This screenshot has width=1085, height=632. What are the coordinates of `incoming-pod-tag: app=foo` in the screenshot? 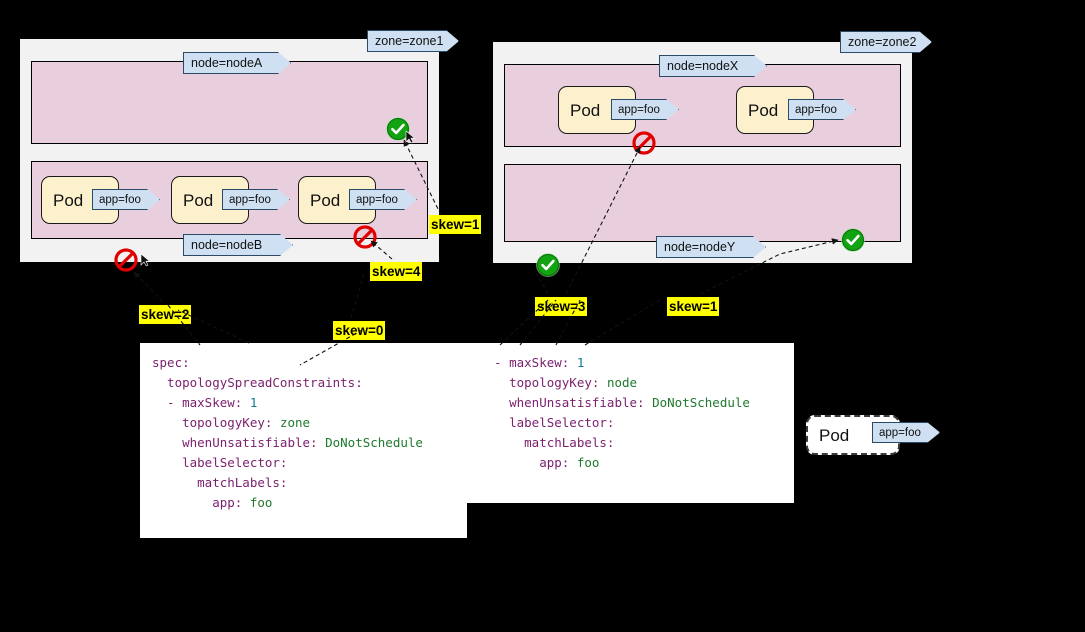 It's located at (906, 432).